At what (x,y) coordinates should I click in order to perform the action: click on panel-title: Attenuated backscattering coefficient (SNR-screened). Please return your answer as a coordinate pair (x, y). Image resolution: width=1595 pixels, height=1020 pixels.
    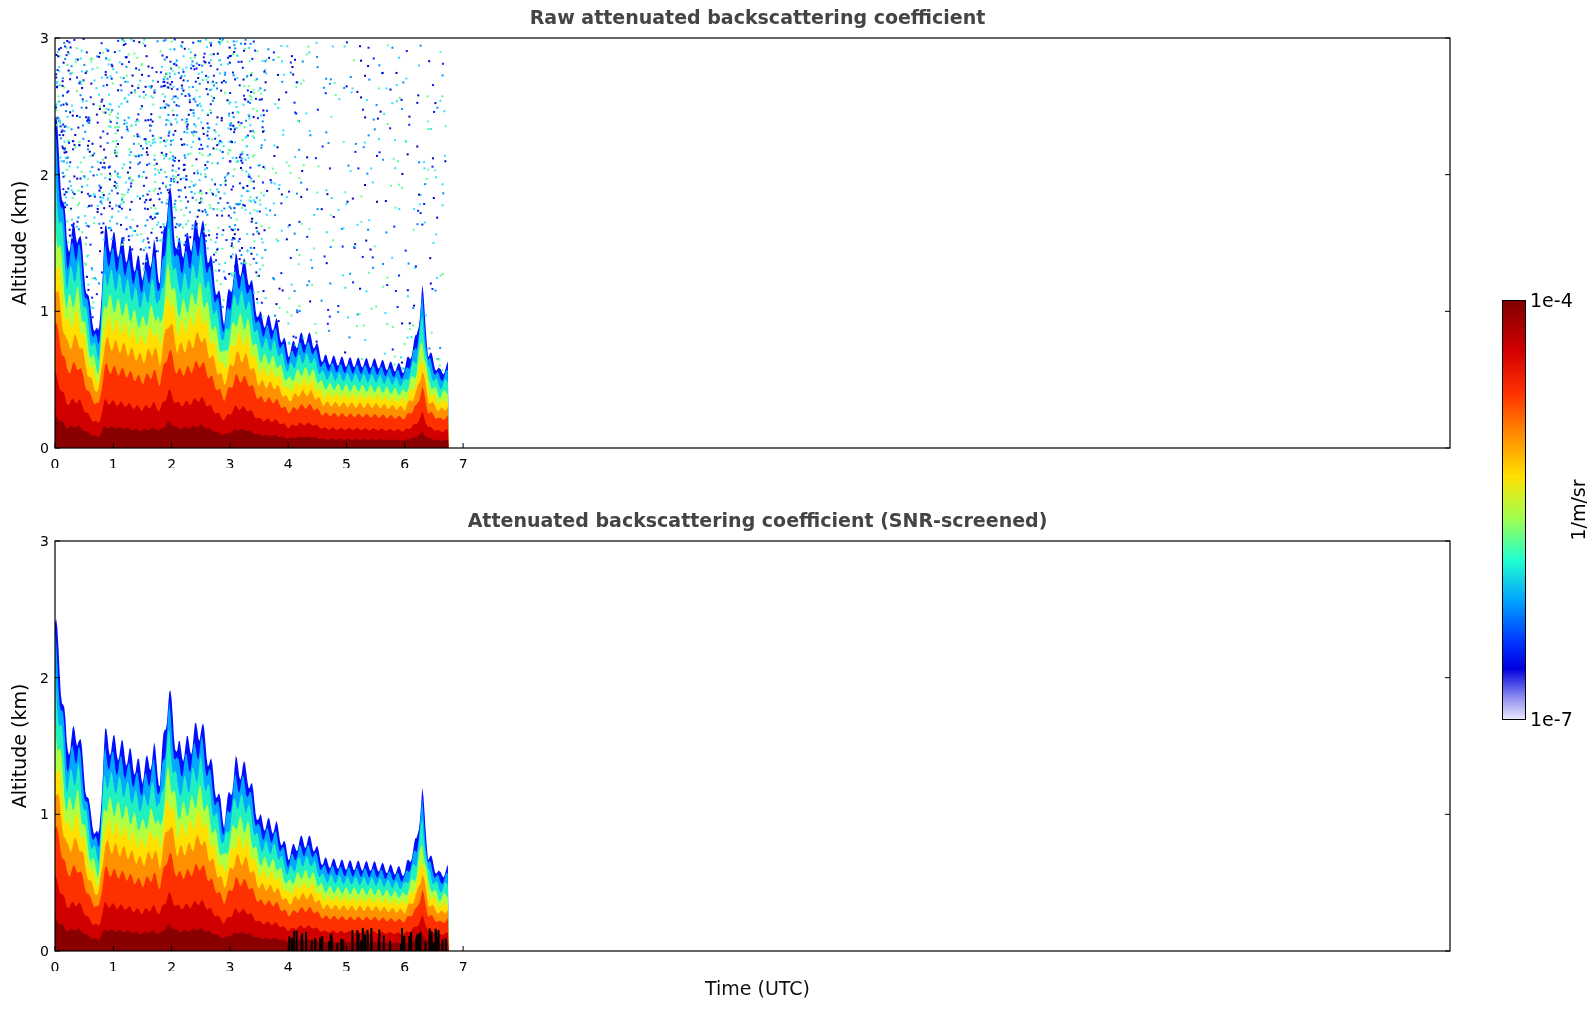
    Looking at the image, I should click on (757, 520).